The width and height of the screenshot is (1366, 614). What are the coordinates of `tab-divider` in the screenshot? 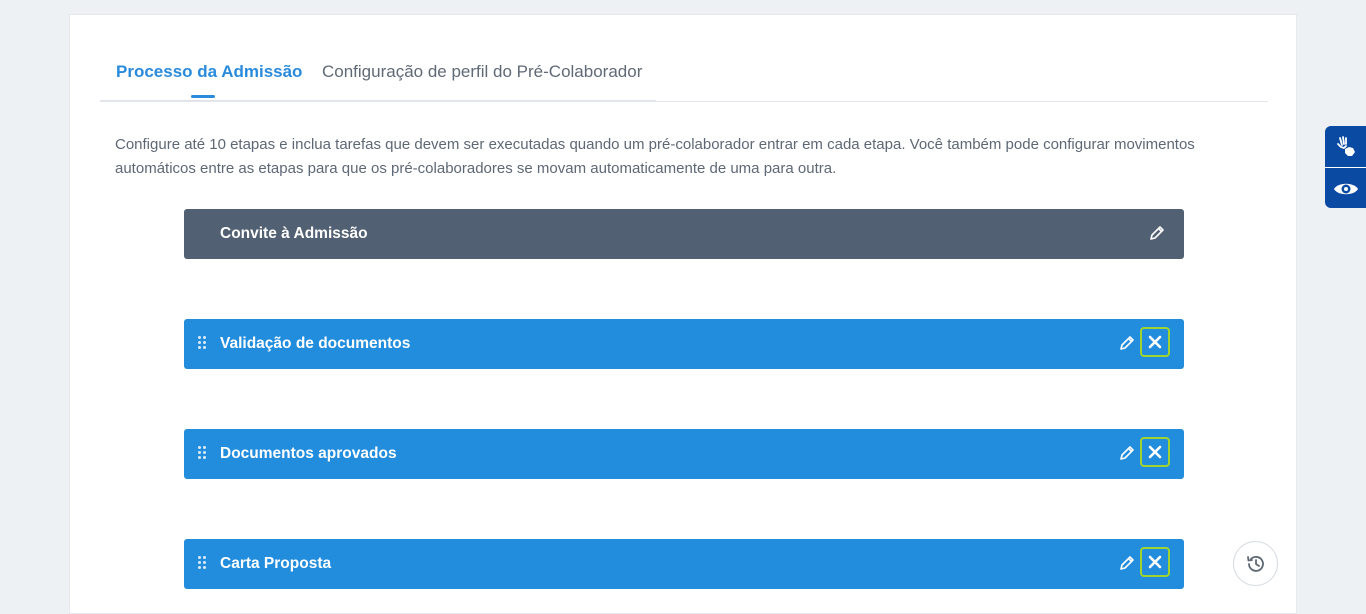 It's located at (378, 100).